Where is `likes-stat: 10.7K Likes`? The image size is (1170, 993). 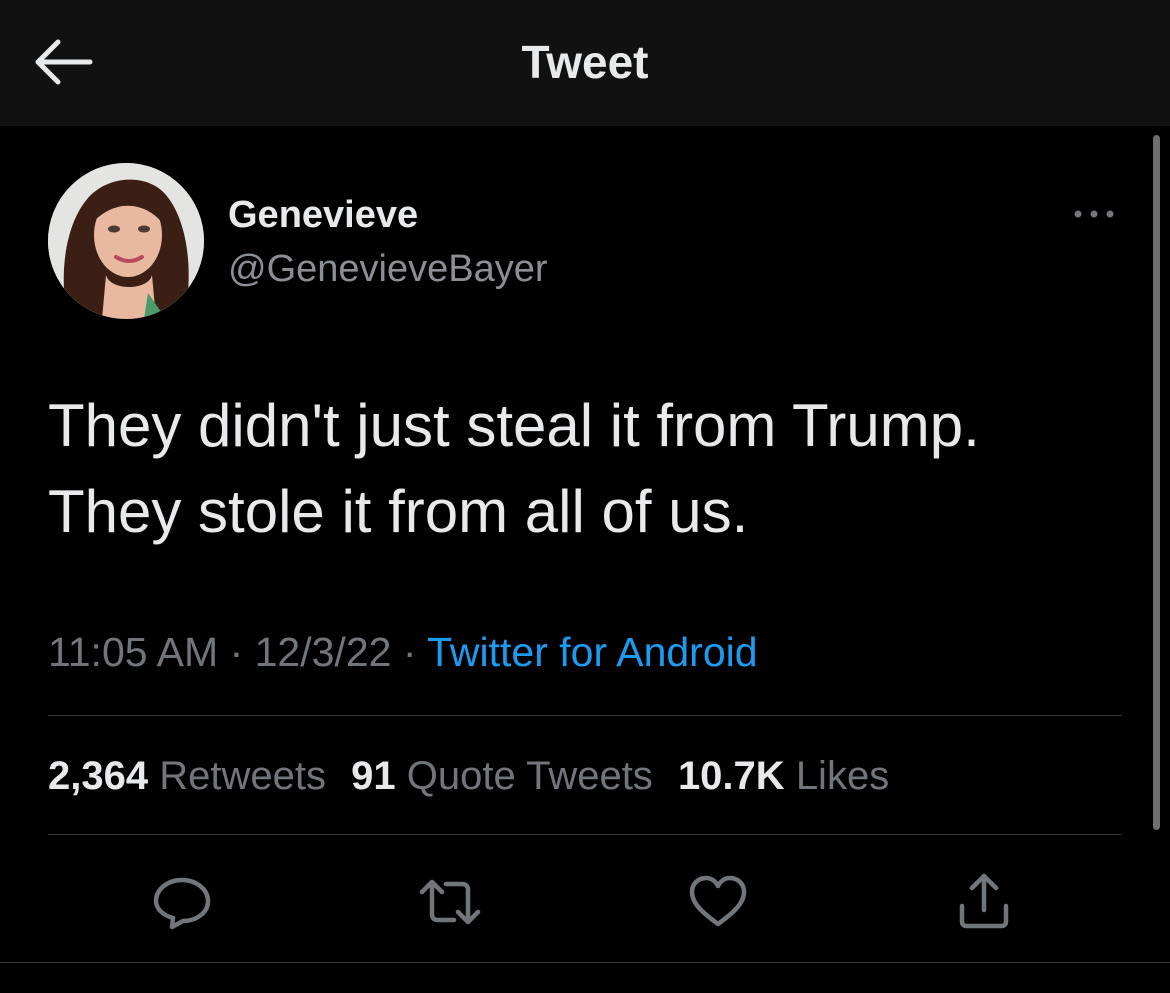
likes-stat: 10.7K Likes is located at coordinates (783, 776).